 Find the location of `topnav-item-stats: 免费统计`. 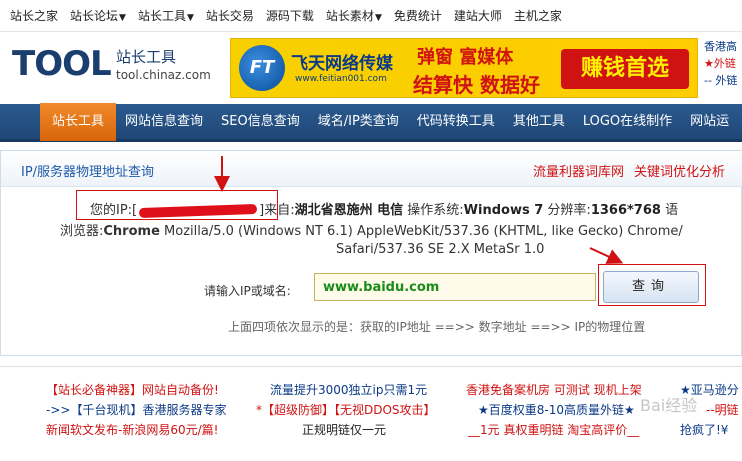

topnav-item-stats: 免费统计 is located at coordinates (418, 15).